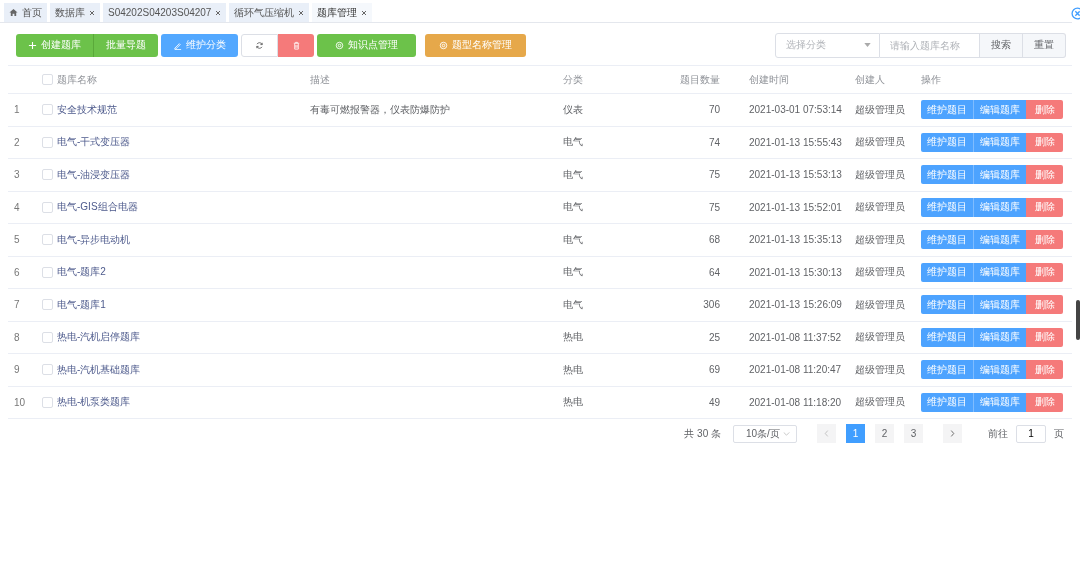 Image resolution: width=1080 pixels, height=570 pixels. What do you see at coordinates (475, 45) in the screenshot?
I see `question-type-button: 题型名称管理` at bounding box center [475, 45].